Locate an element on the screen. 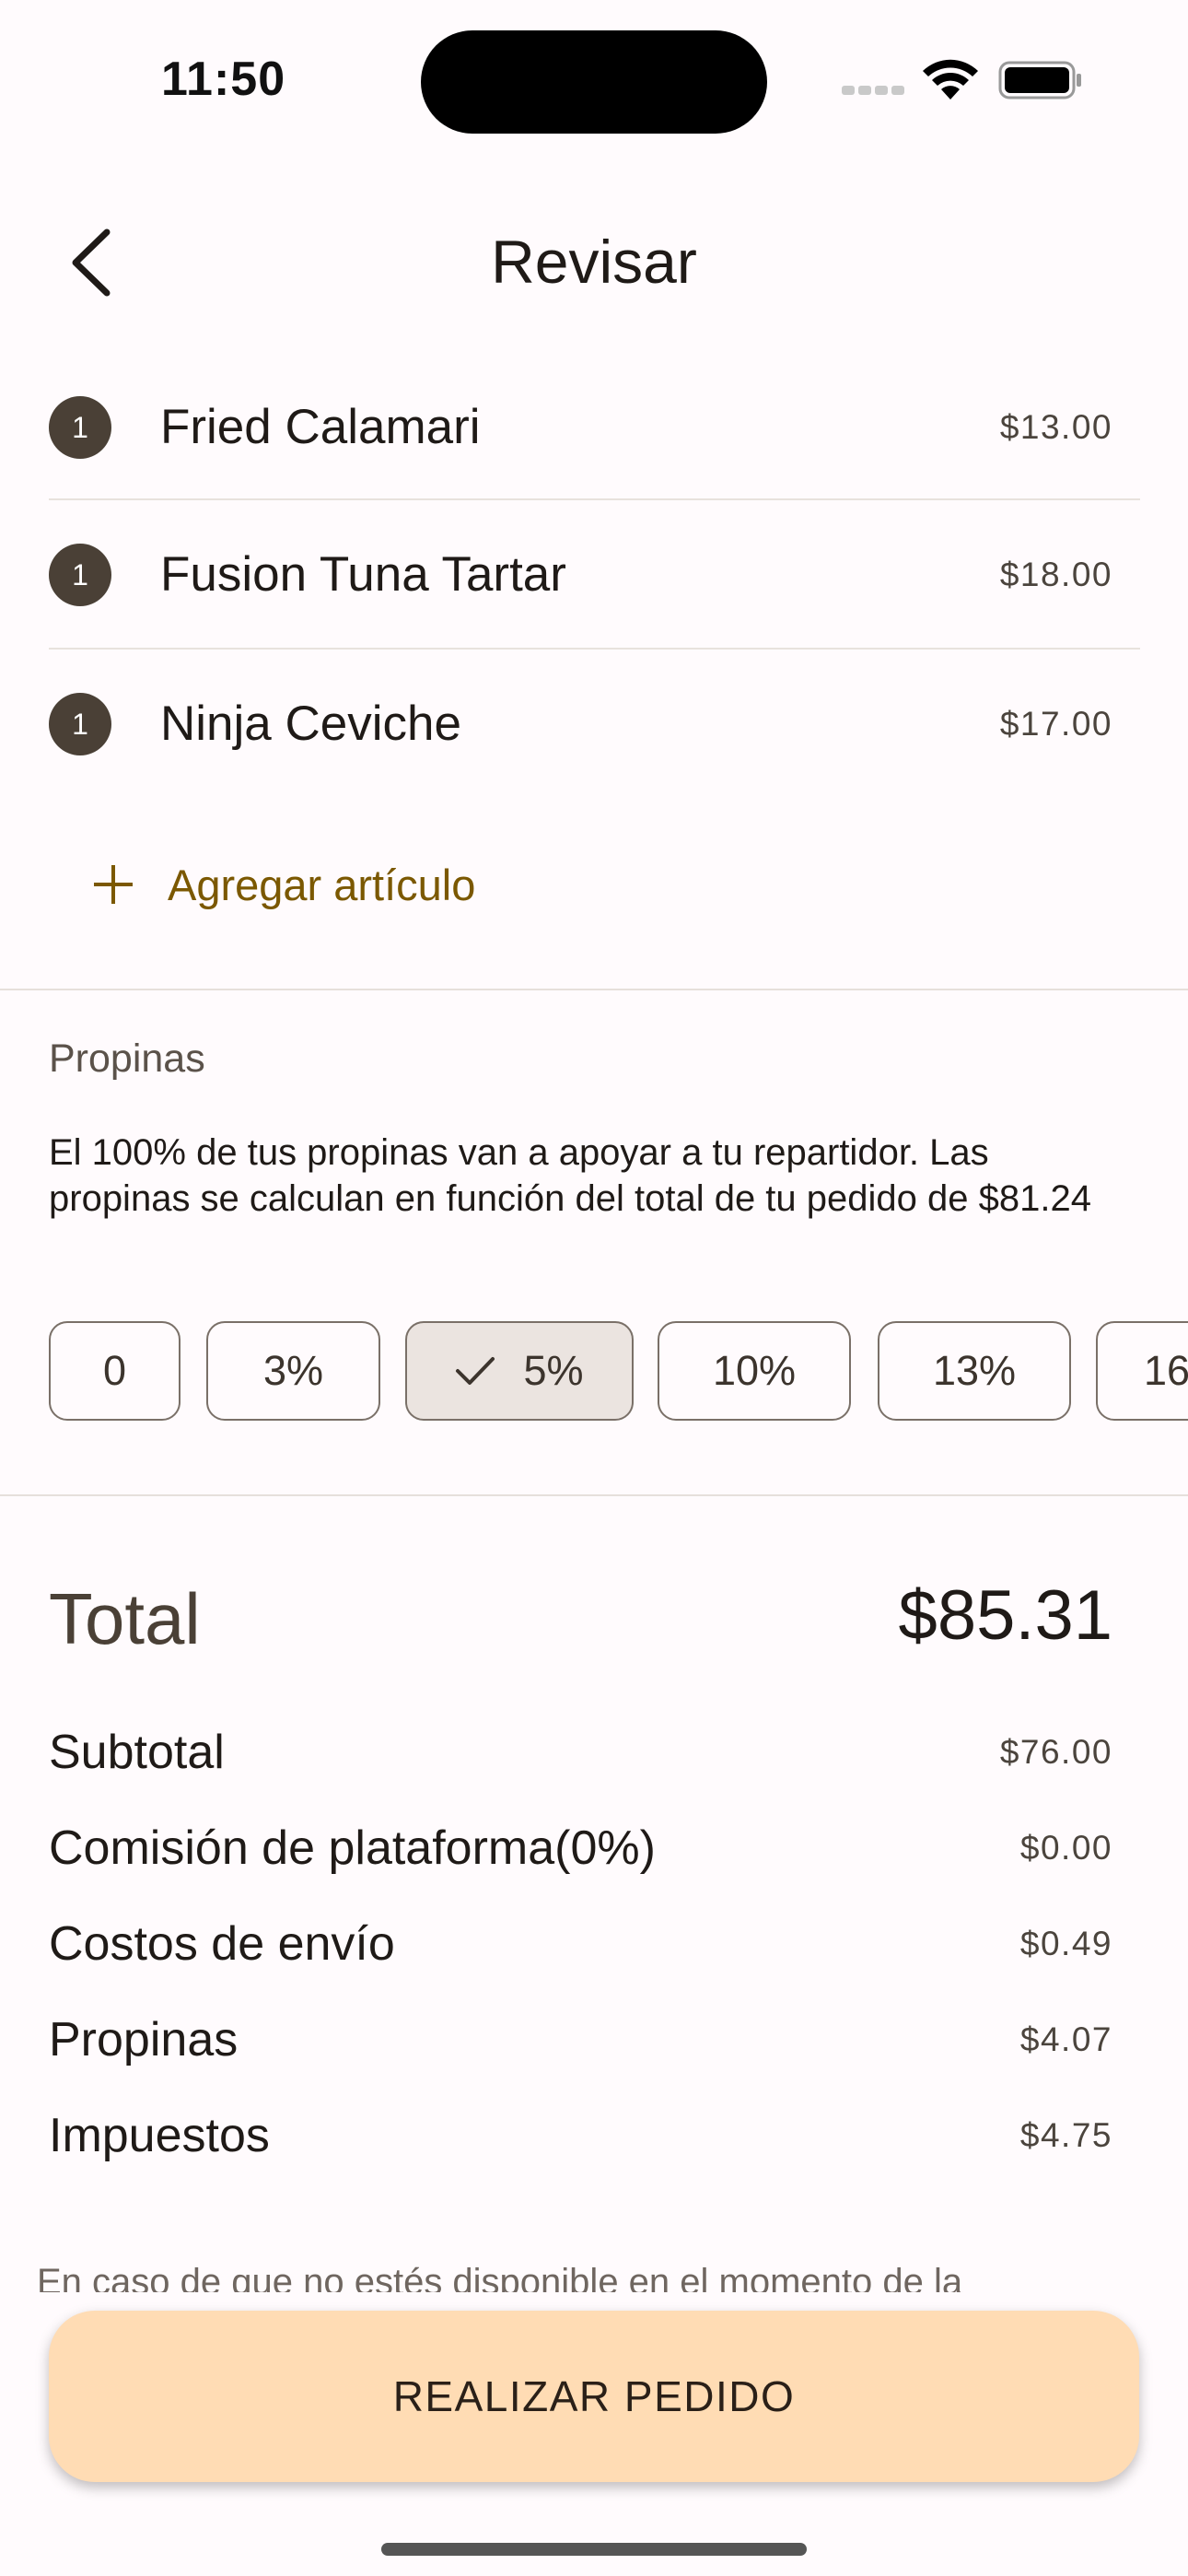 This screenshot has width=1188, height=2576. tip-options: 0 3% 5% 10% 13% 16 is located at coordinates (618, 1371).